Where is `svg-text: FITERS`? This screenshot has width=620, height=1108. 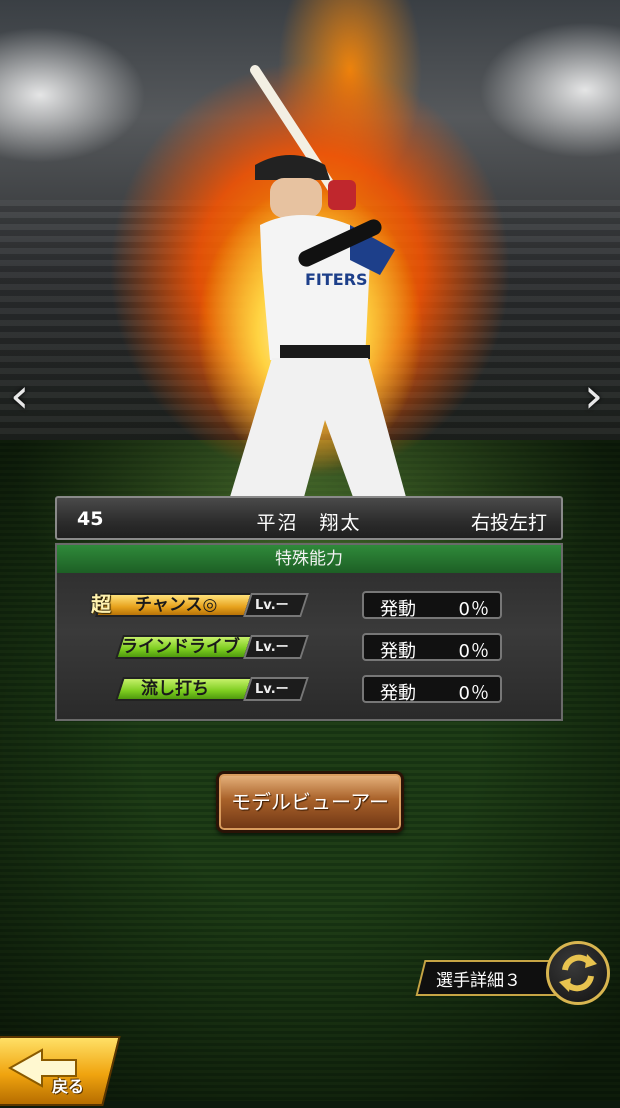 svg-text: FITERS is located at coordinates (336, 279).